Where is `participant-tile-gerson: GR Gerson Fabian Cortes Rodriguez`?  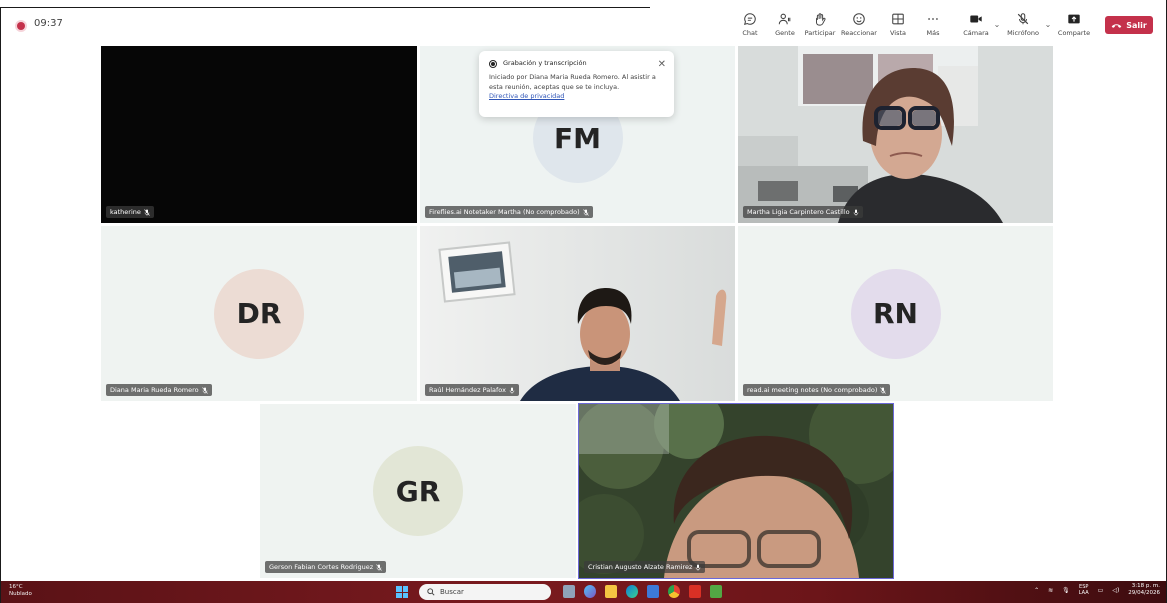 participant-tile-gerson: GR Gerson Fabian Cortes Rodriguez is located at coordinates (418, 491).